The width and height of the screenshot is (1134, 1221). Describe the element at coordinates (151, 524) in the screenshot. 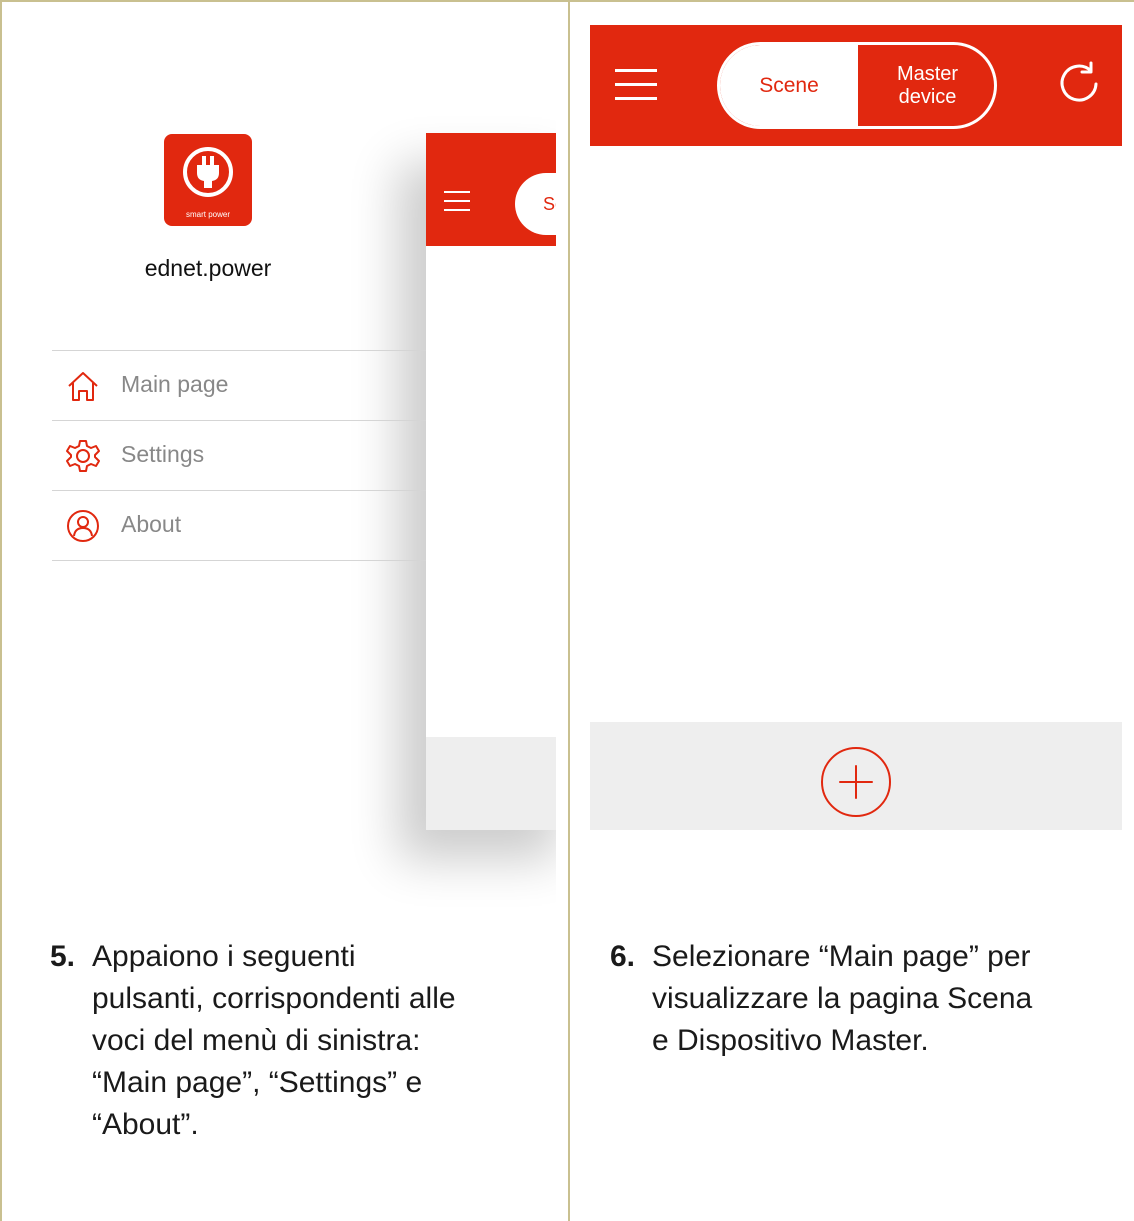

I see `menu-label: About` at that location.